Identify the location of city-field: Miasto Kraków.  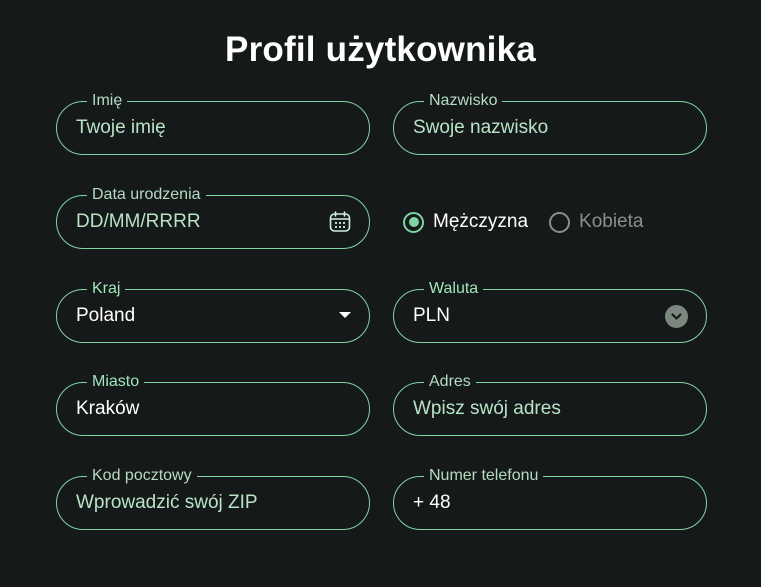
(213, 404).